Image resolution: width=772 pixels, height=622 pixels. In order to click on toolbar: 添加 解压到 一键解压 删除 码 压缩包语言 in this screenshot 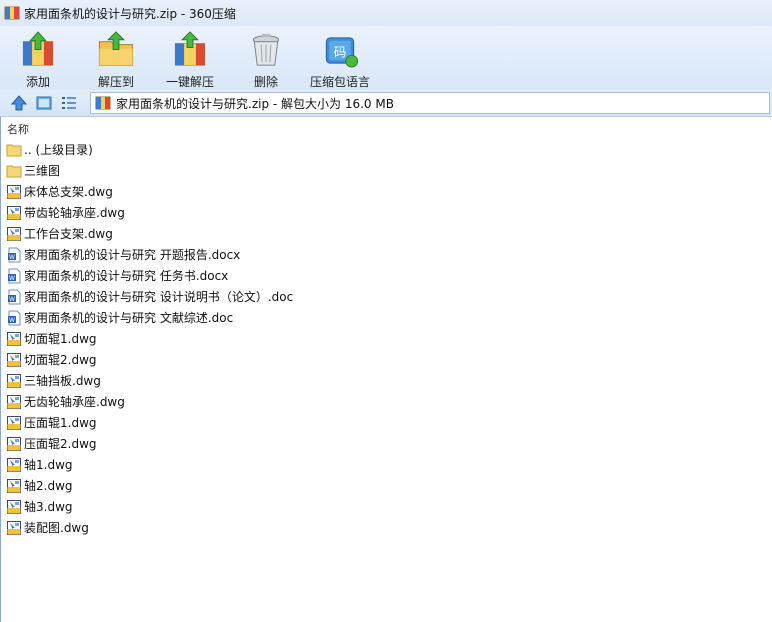, I will do `click(386, 58)`.